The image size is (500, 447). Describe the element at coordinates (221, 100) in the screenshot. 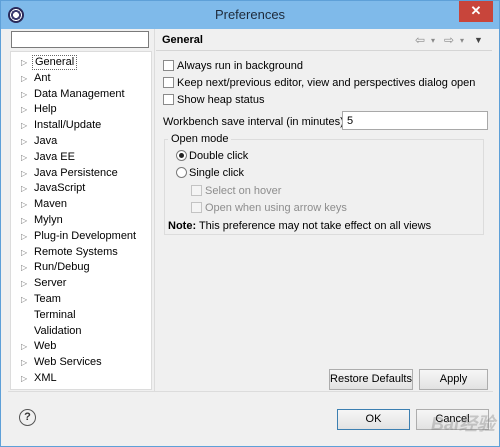

I see `show-heap-label: Show heap status` at that location.